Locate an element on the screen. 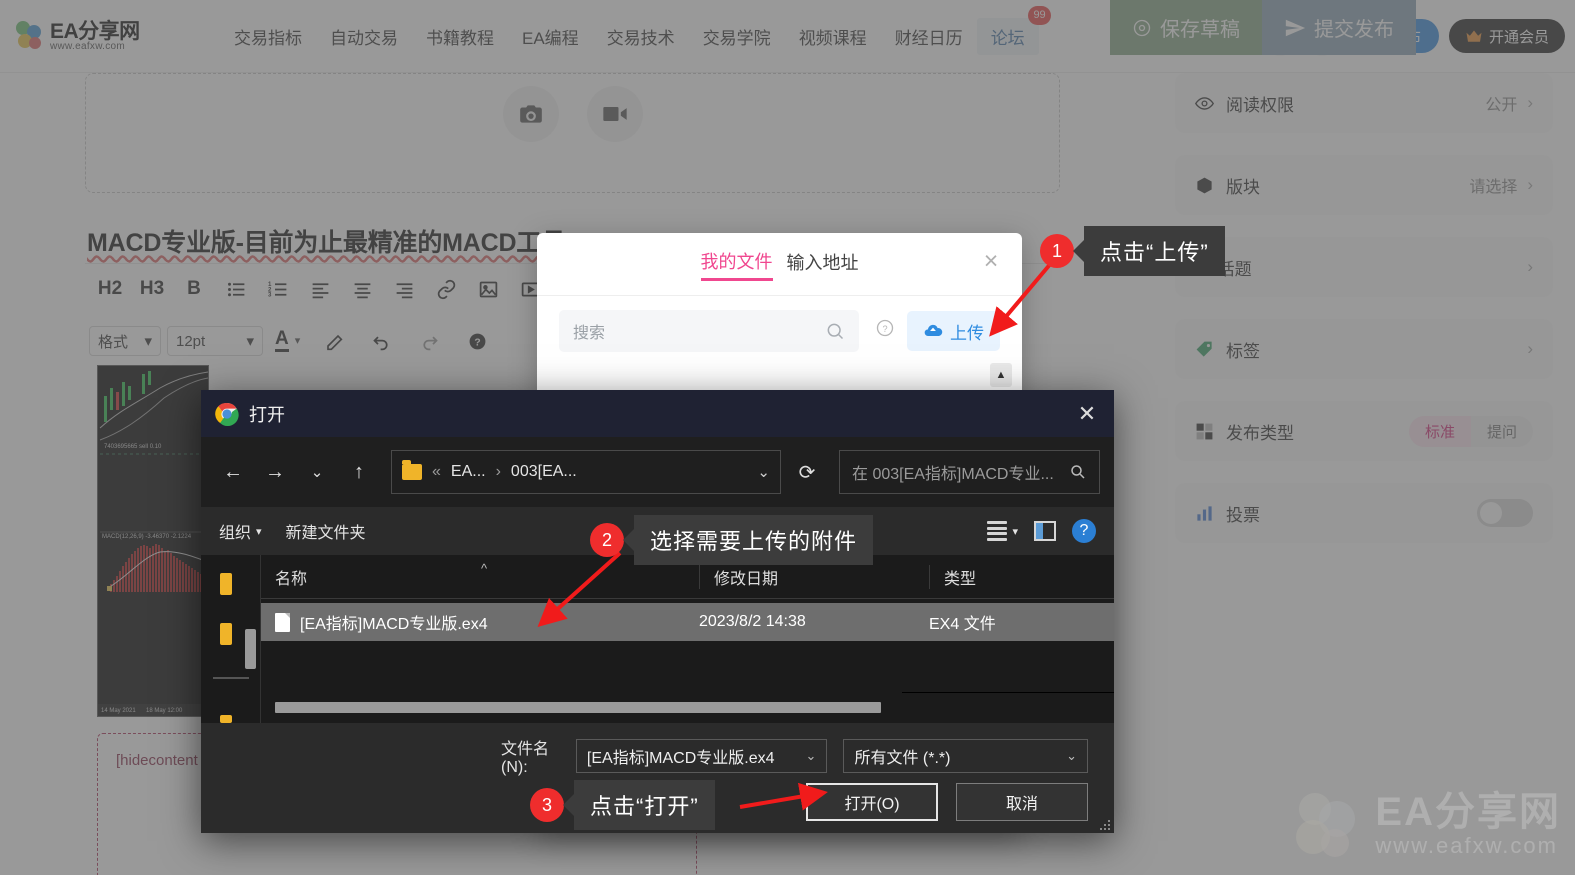 The height and width of the screenshot is (875, 1575). refresh-icon: ⟳ is located at coordinates (807, 472).